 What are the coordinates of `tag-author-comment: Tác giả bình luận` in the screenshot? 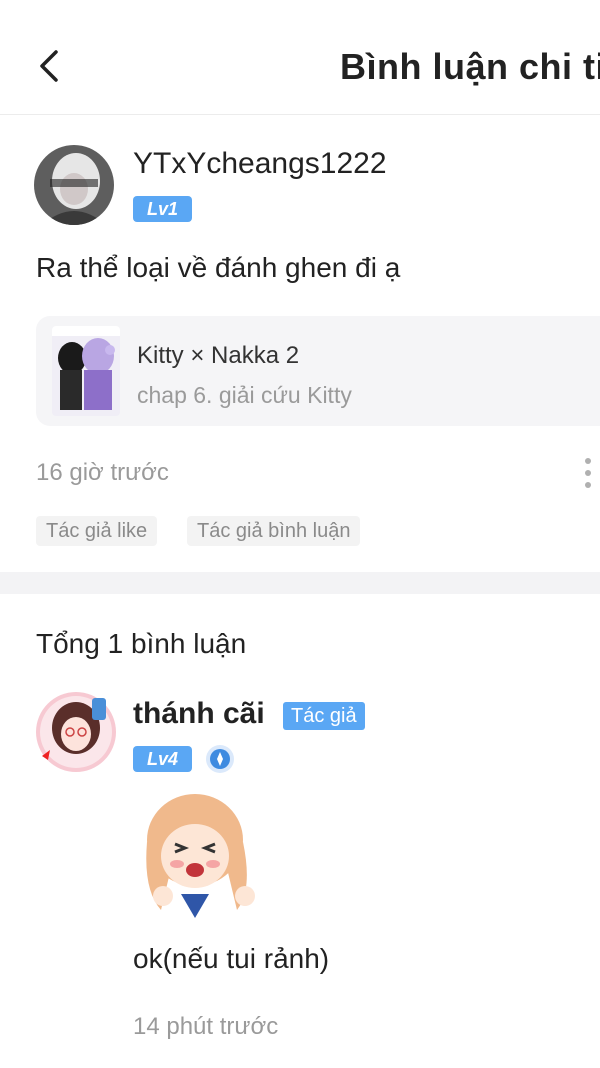 It's located at (274, 531).